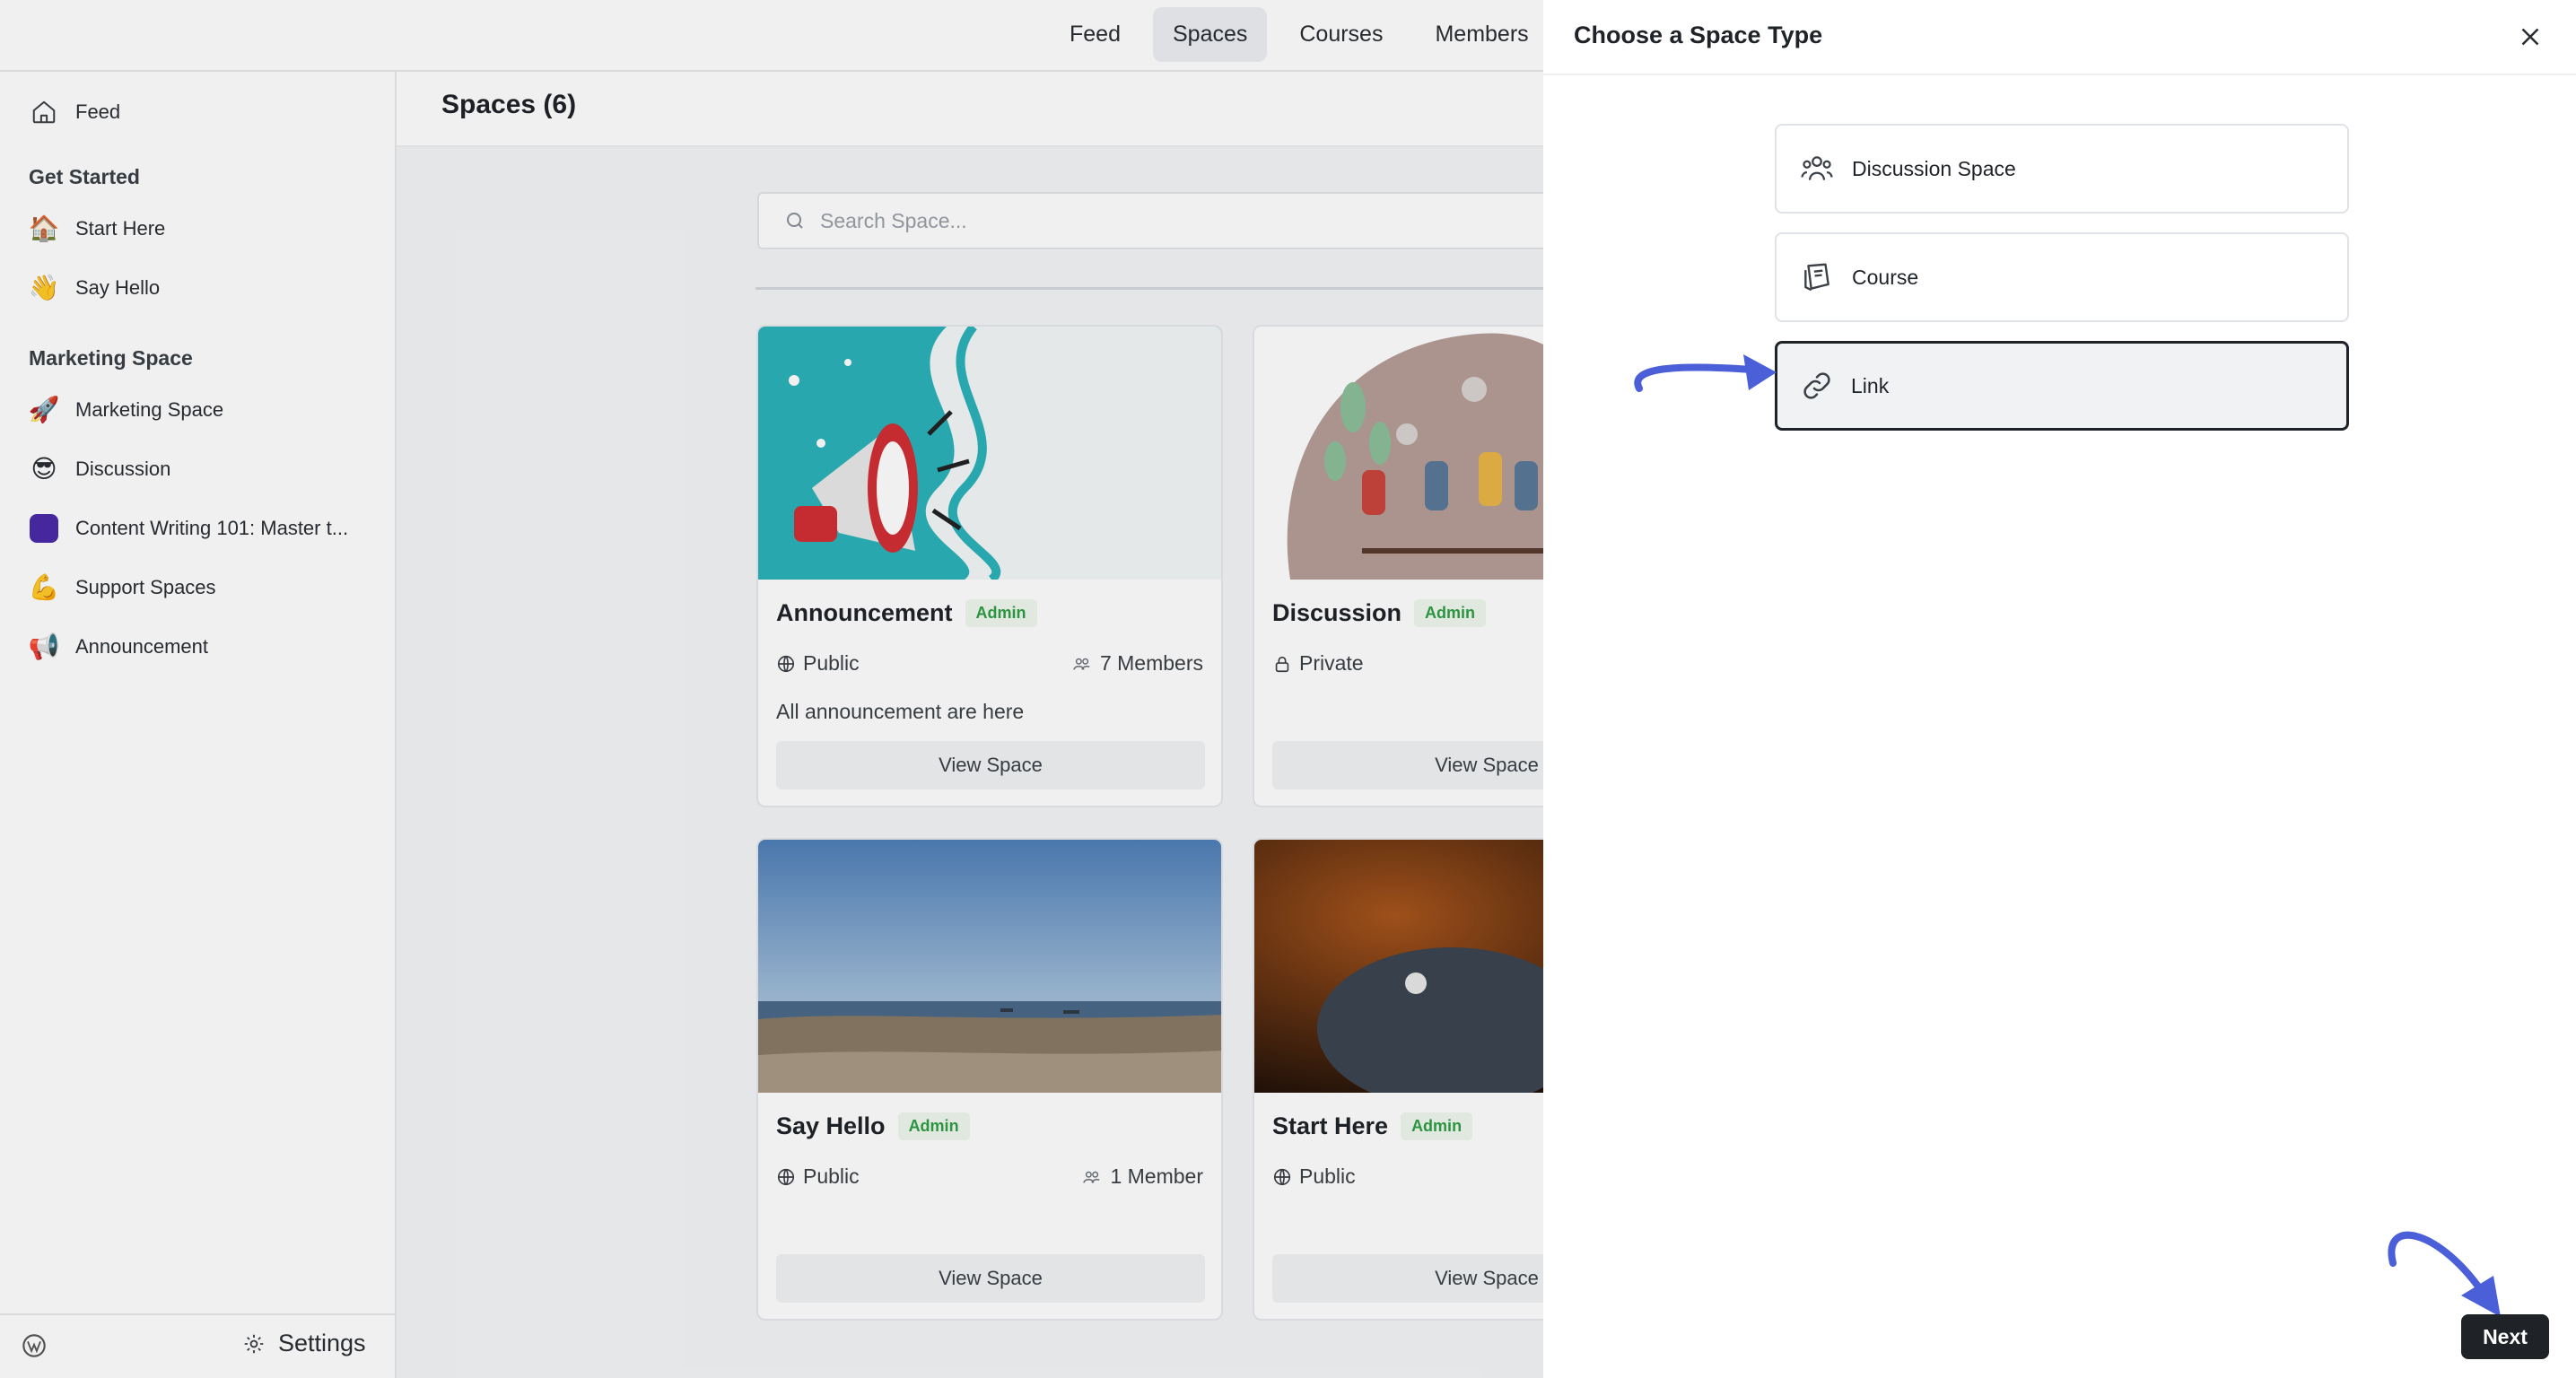 Image resolution: width=2576 pixels, height=1378 pixels. Describe the element at coordinates (2062, 277) in the screenshot. I see `option-course: Course` at that location.